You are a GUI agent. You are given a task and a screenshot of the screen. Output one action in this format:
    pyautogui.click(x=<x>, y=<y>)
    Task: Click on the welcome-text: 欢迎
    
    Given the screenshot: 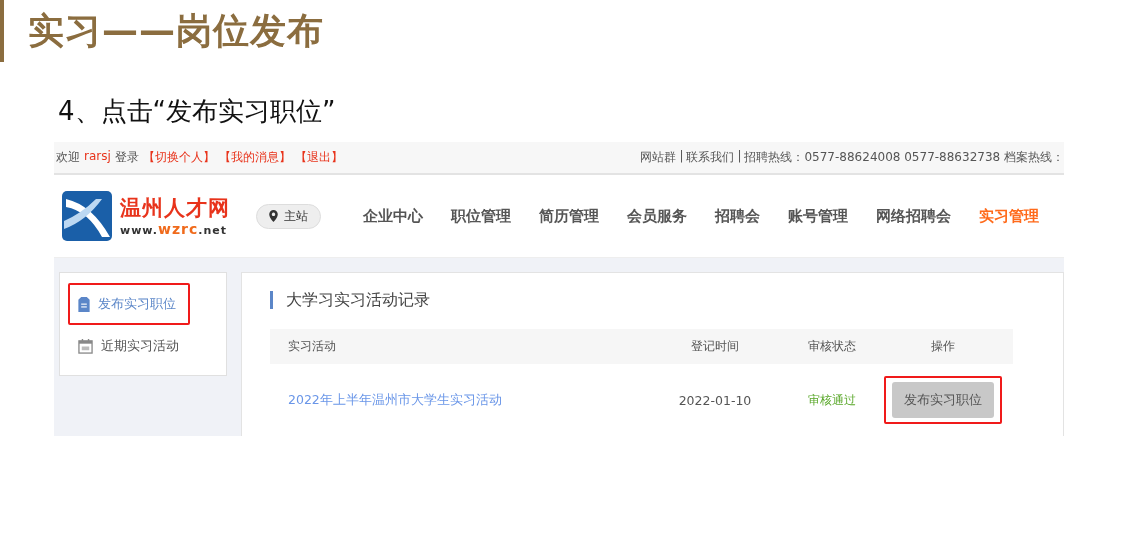 What is the action you would take?
    pyautogui.click(x=68, y=158)
    